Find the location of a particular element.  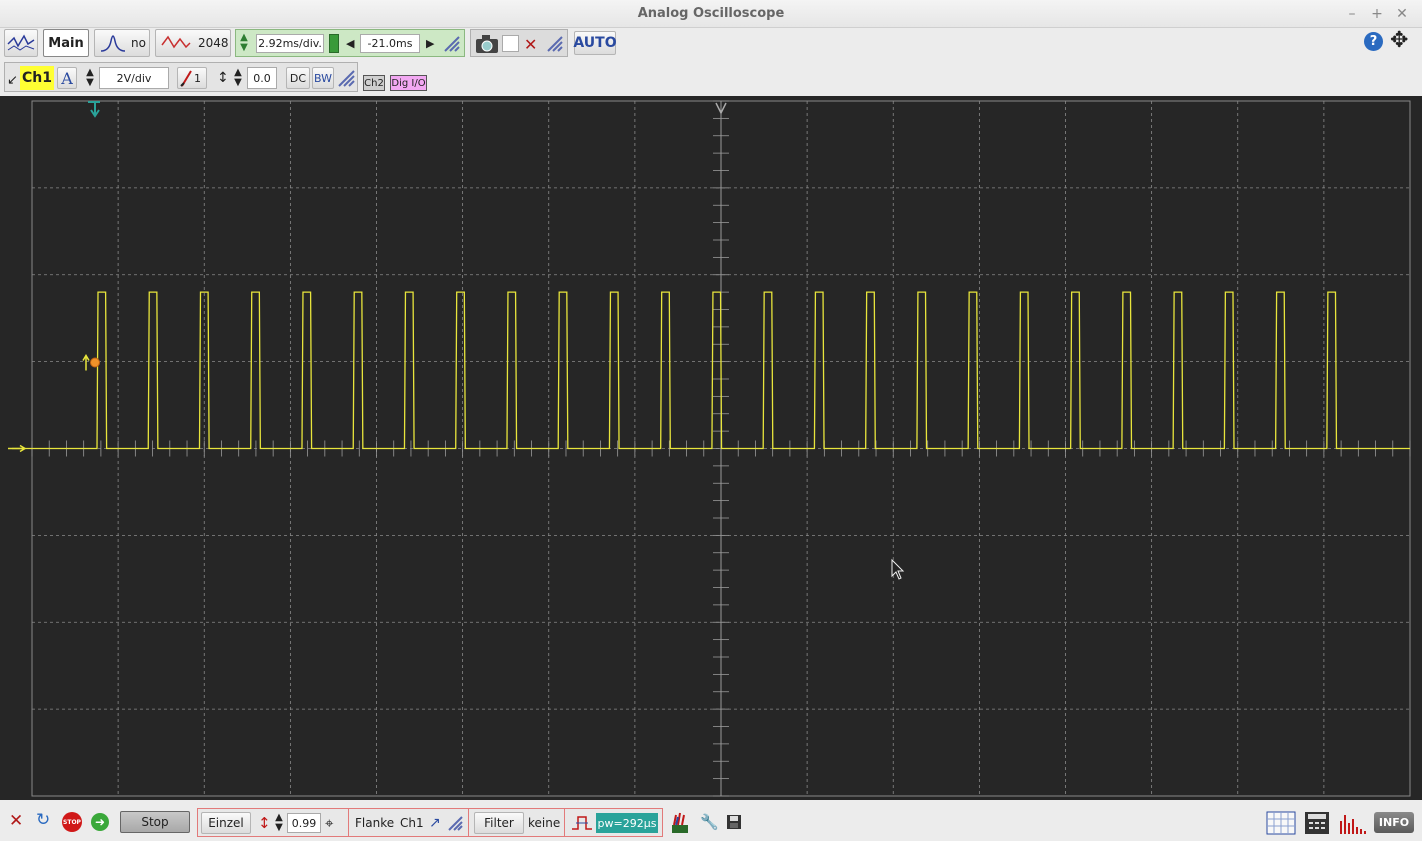

level-reset-icon: ⌖ is located at coordinates (329, 823).